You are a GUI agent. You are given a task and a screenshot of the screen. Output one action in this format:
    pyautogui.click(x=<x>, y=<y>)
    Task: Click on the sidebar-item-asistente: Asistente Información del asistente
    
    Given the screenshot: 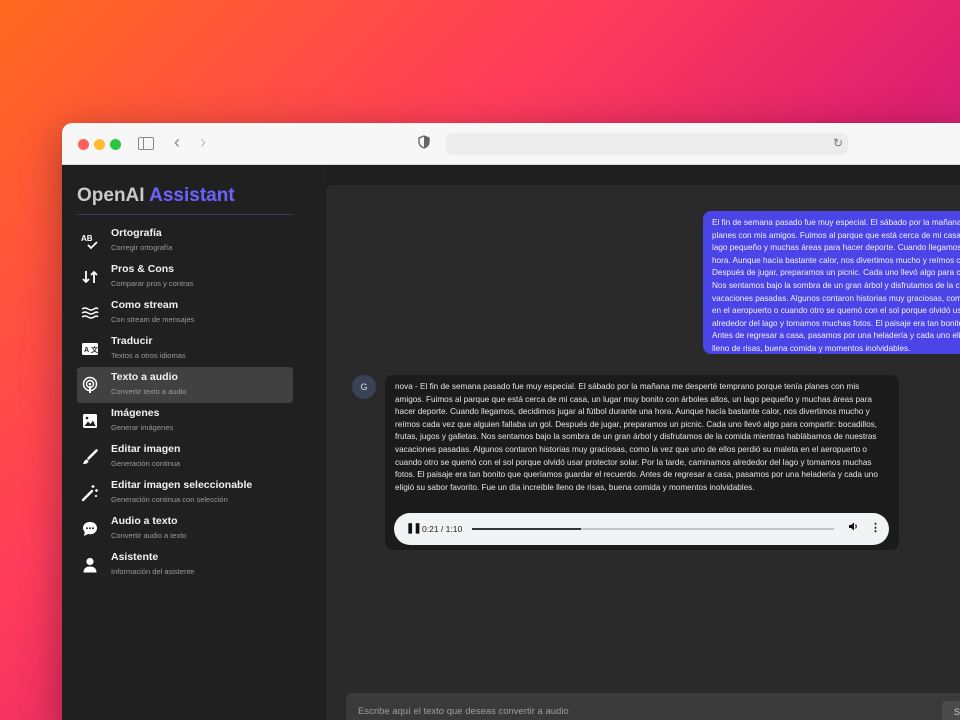 What is the action you would take?
    pyautogui.click(x=185, y=565)
    